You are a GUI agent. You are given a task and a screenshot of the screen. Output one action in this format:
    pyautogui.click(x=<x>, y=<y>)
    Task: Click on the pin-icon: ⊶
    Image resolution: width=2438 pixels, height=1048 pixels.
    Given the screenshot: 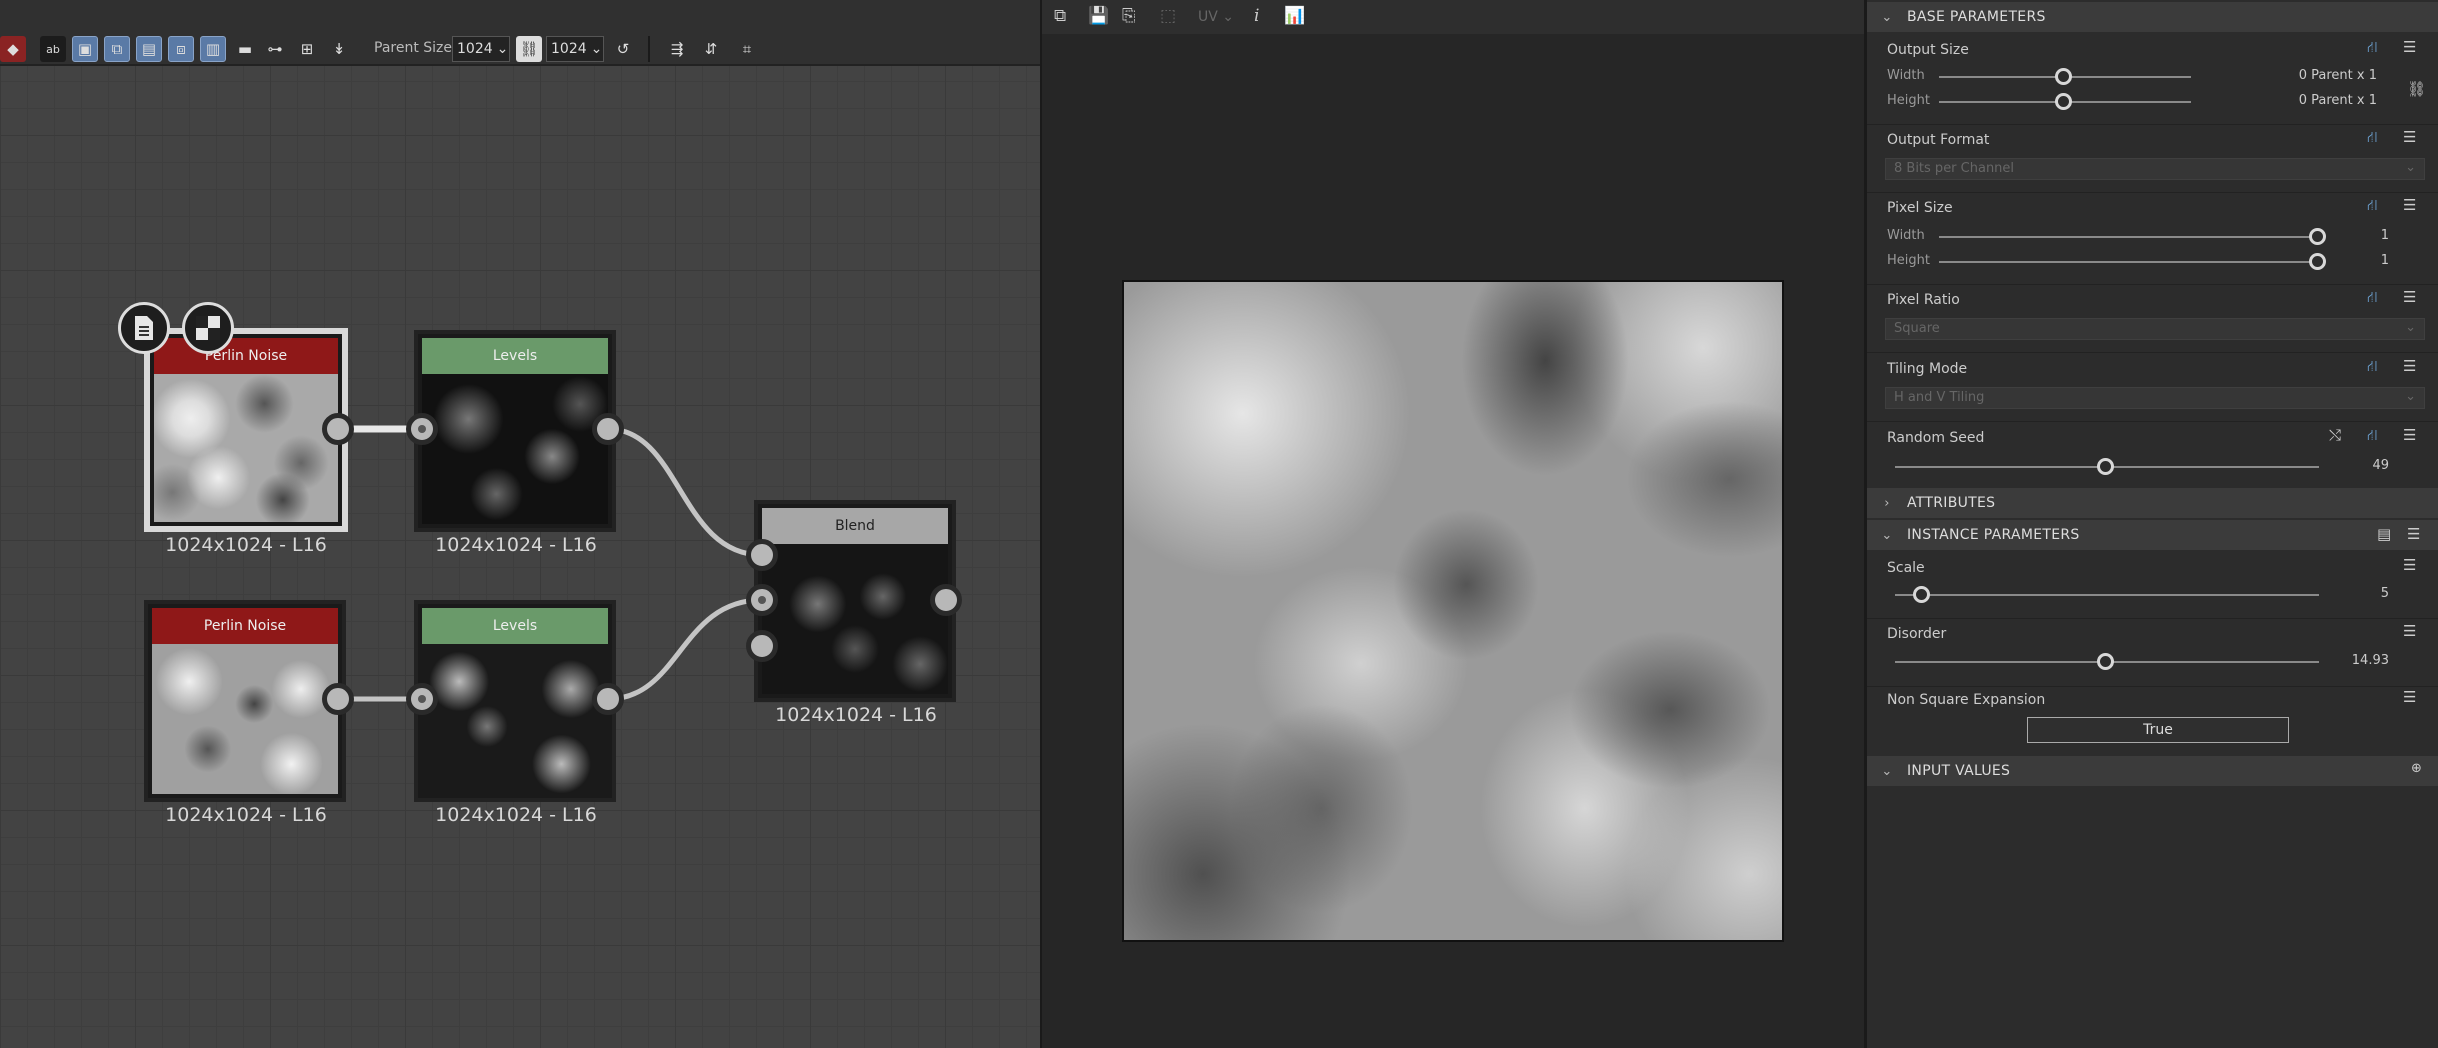 What is the action you would take?
    pyautogui.click(x=275, y=49)
    